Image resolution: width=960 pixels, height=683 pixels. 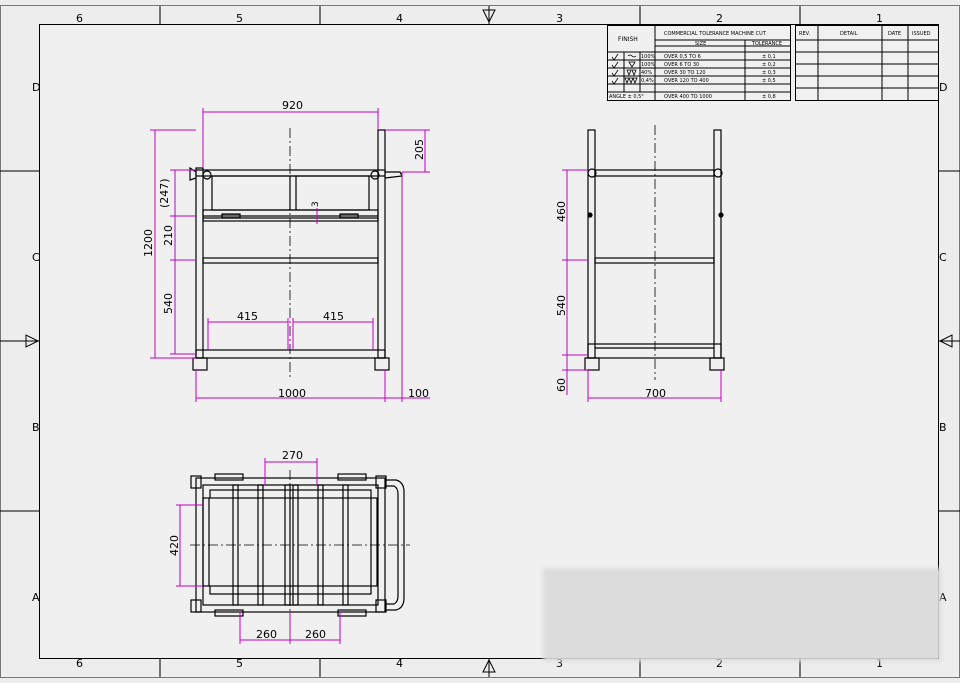 I want to click on zone-col-top-3: 3, so click(x=559, y=18).